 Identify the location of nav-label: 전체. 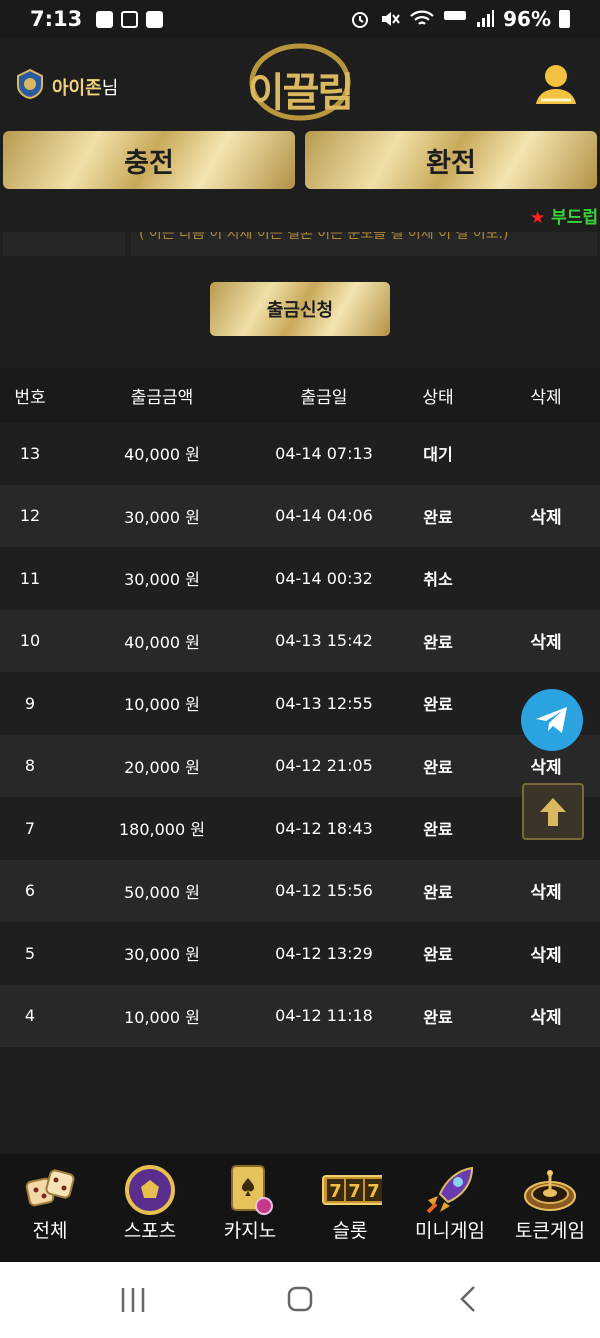
(50, 1231).